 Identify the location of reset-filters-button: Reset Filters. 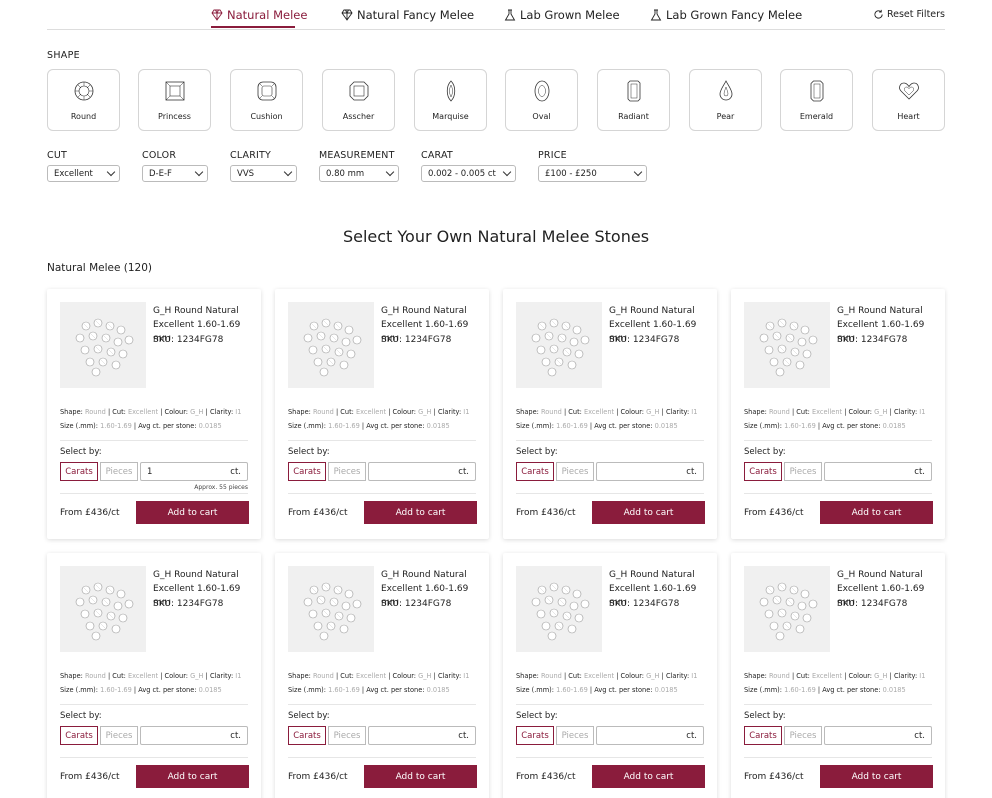
(909, 14).